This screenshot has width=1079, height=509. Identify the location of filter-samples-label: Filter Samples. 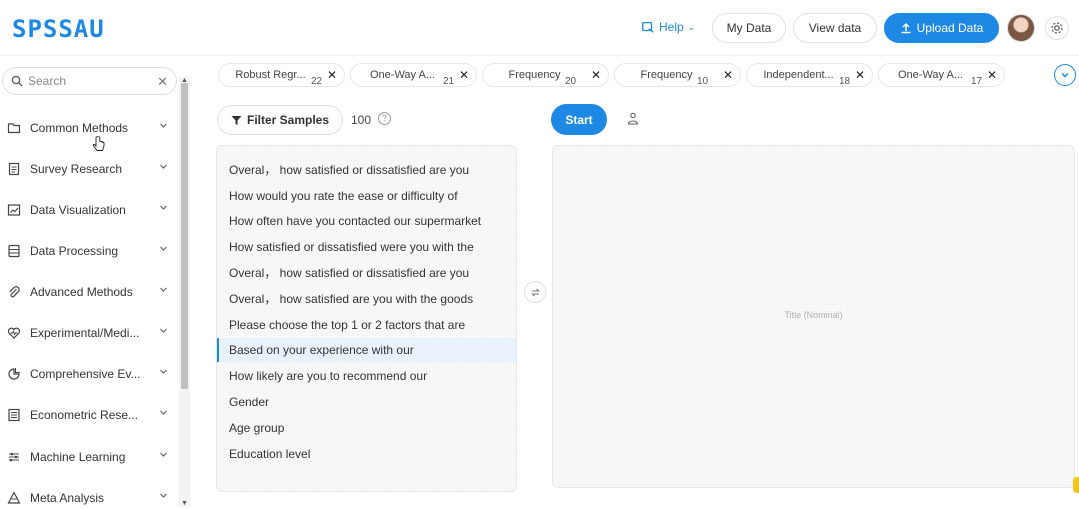
(288, 120).